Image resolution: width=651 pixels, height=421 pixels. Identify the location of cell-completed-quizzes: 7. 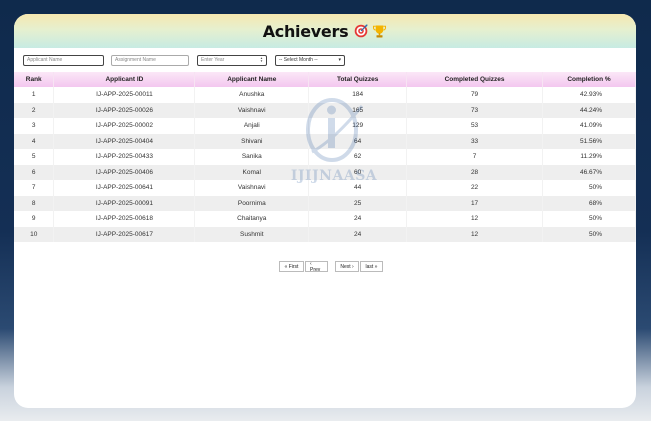
(474, 157).